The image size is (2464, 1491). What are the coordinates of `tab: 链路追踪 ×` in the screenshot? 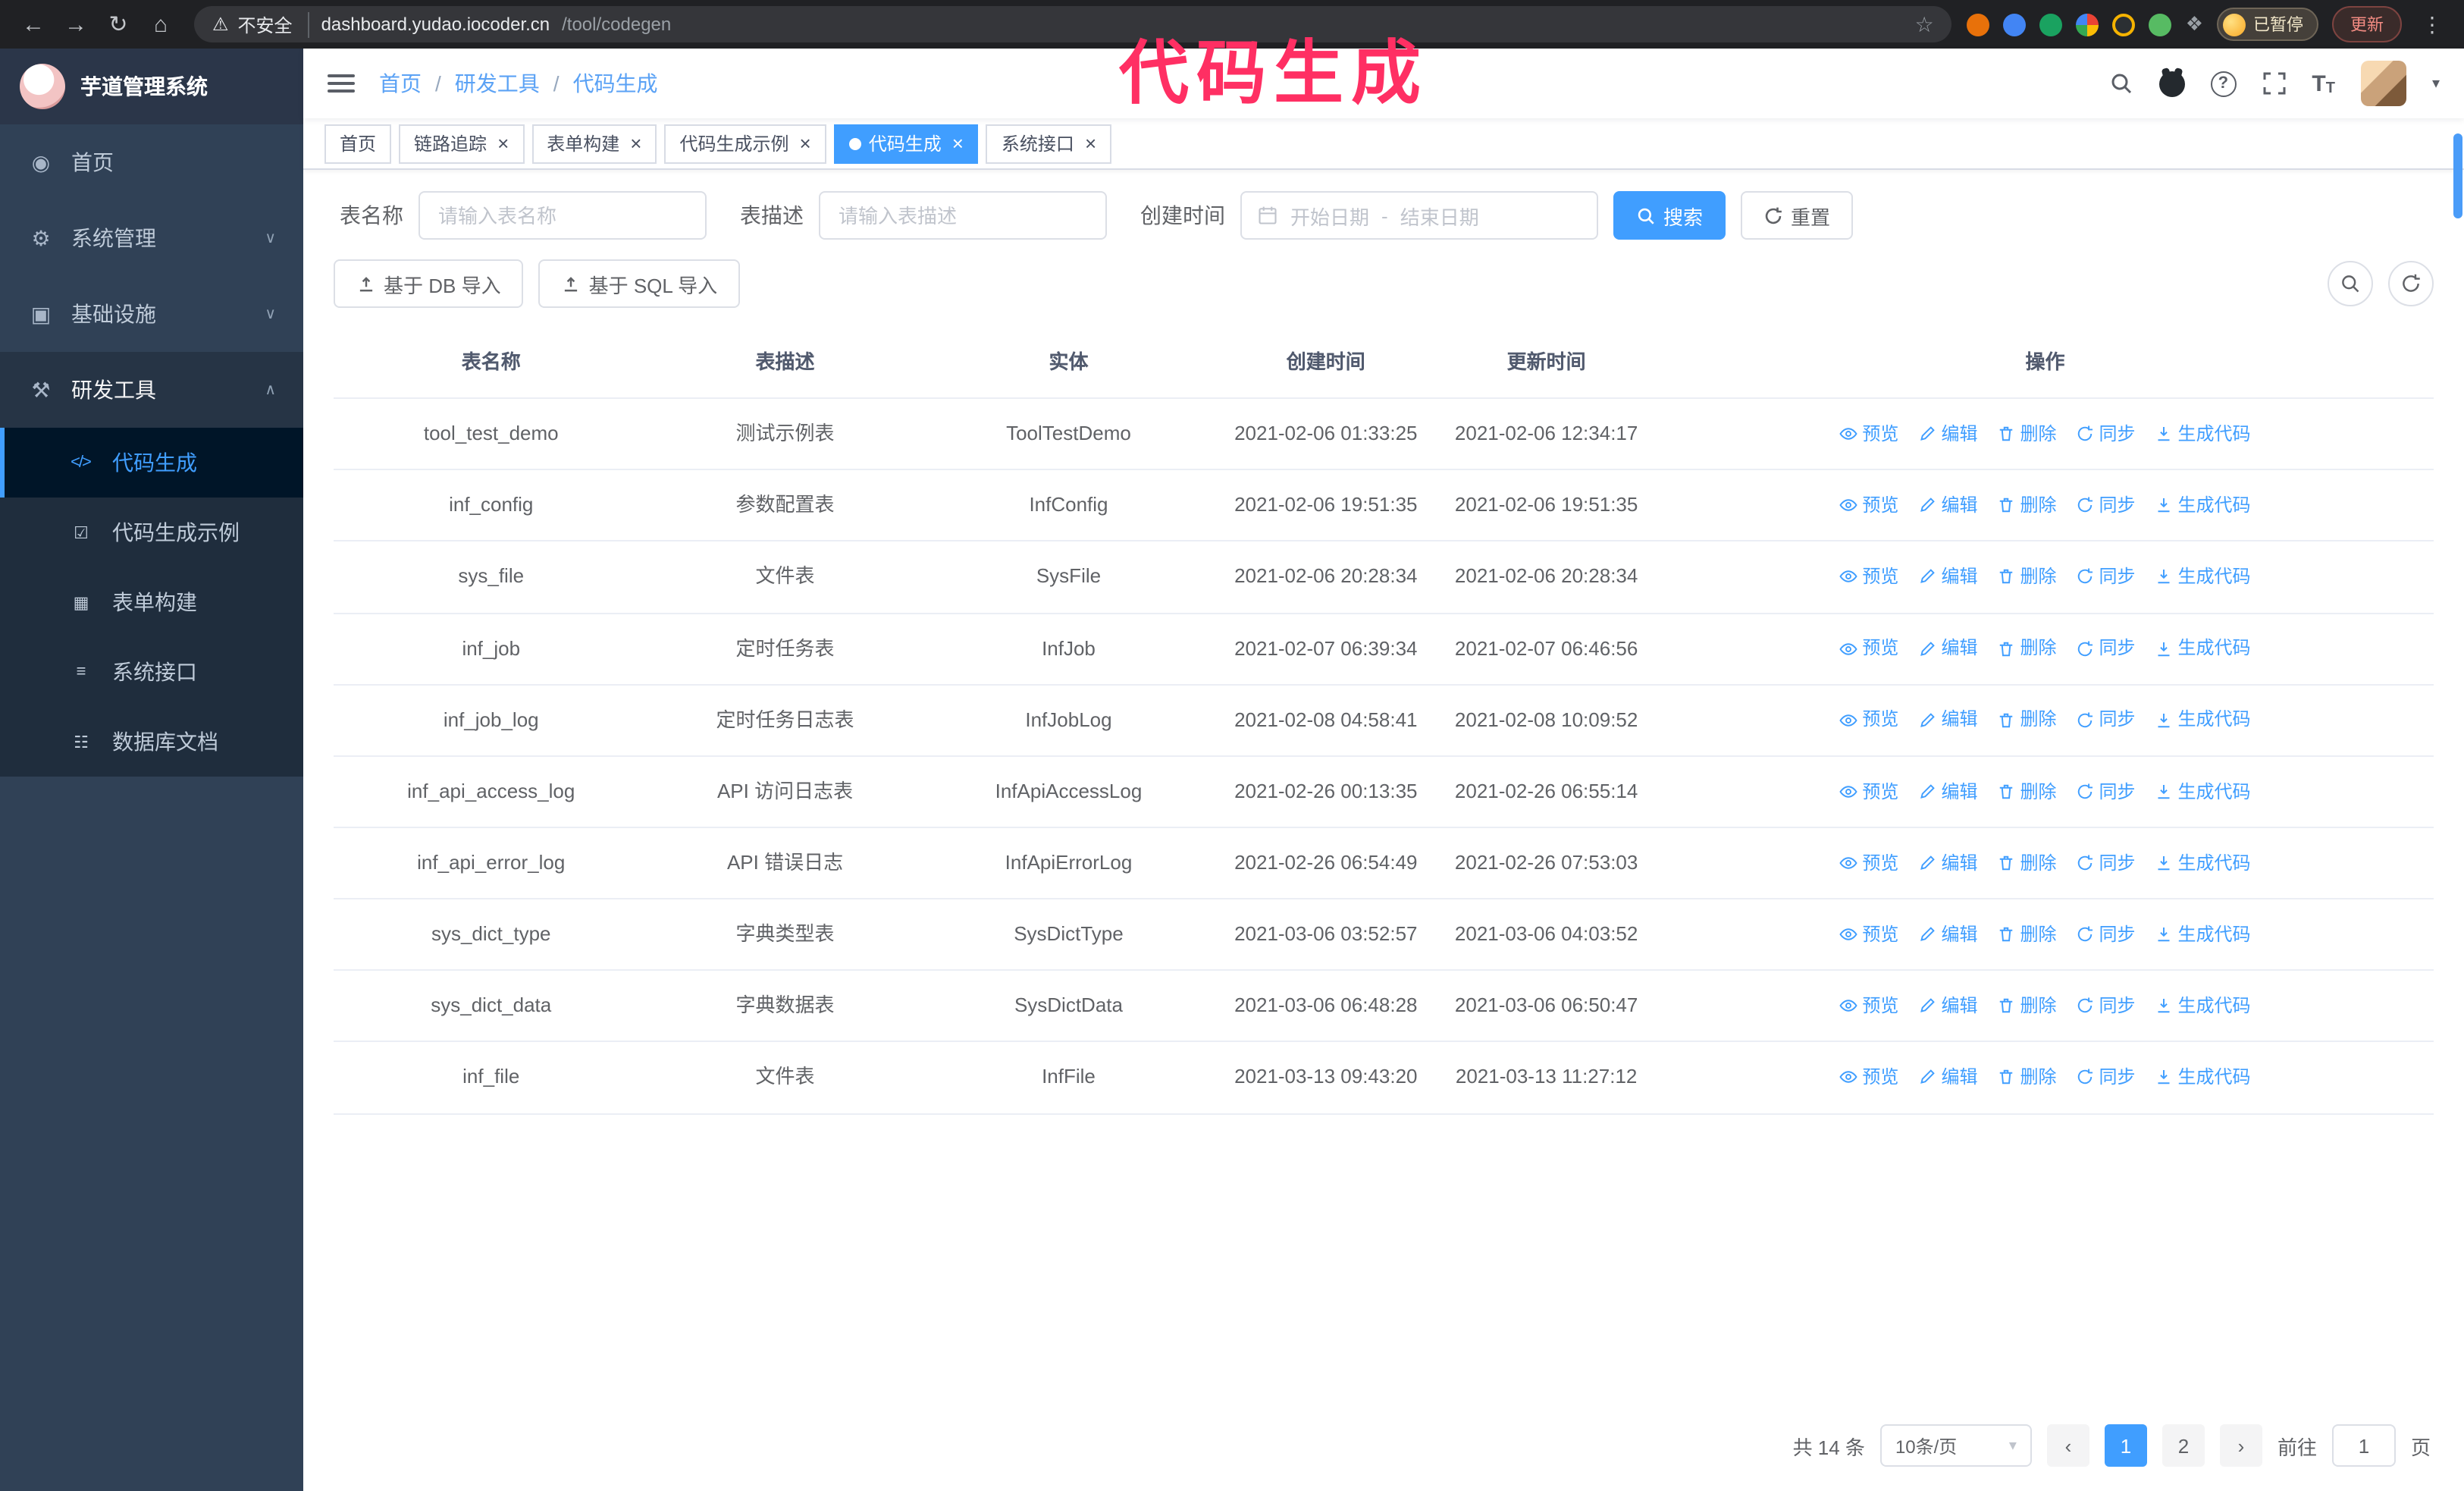 It's located at (462, 143).